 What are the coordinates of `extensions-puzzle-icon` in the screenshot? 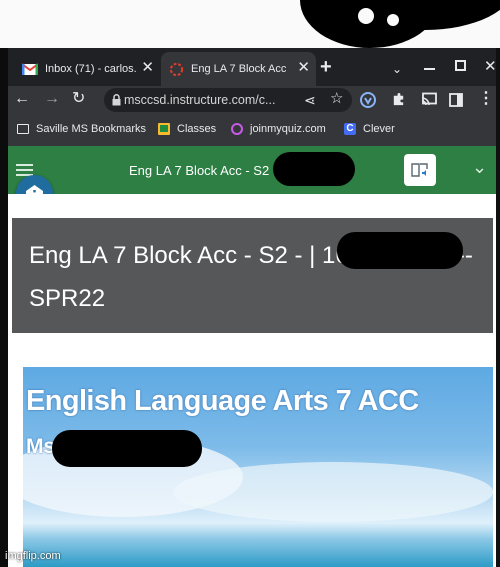 It's located at (398, 99).